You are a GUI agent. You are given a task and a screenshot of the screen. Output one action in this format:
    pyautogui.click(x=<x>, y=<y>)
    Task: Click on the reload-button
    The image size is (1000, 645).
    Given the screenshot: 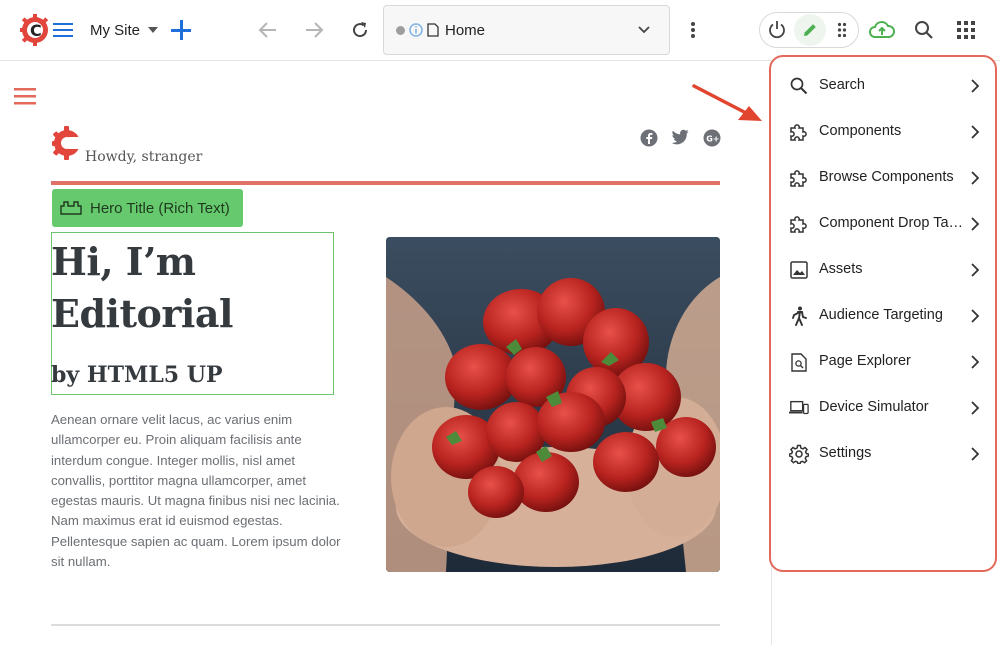 What is the action you would take?
    pyautogui.click(x=360, y=30)
    